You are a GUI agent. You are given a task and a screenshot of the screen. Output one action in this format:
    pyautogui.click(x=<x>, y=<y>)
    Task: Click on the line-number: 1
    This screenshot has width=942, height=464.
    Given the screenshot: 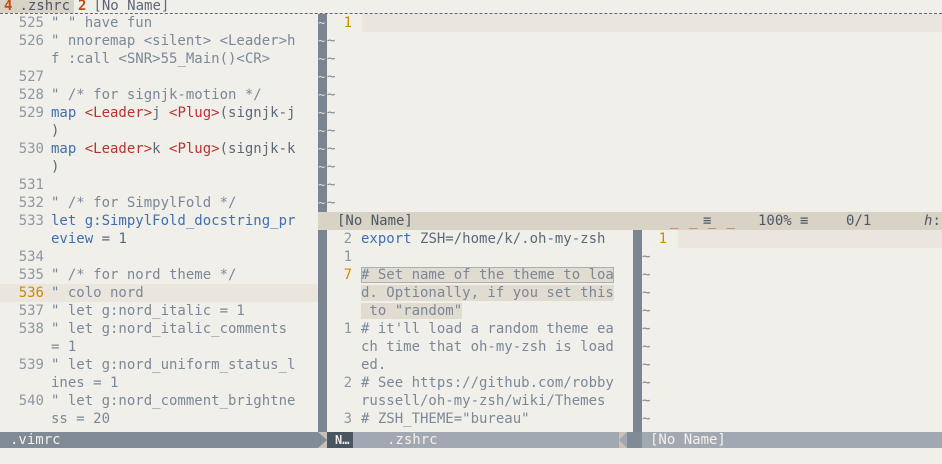 What is the action you would take?
    pyautogui.click(x=347, y=329)
    